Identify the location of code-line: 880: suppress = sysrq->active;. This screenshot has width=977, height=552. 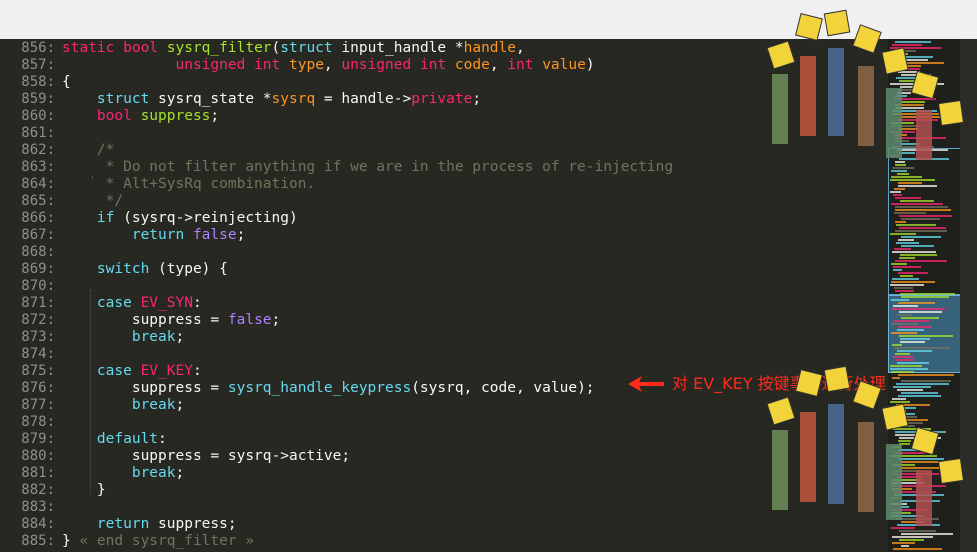
(444, 456).